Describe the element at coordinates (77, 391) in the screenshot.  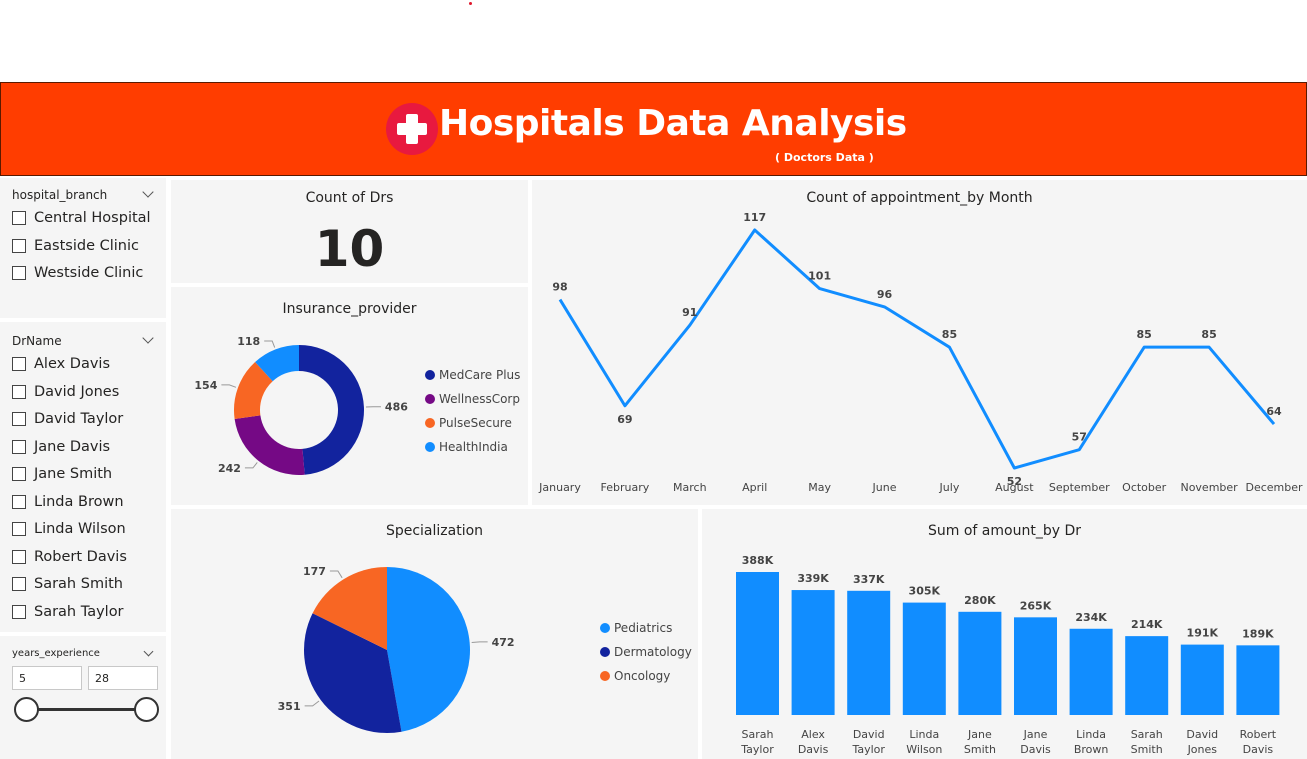
I see `option-label: David Jones` at that location.